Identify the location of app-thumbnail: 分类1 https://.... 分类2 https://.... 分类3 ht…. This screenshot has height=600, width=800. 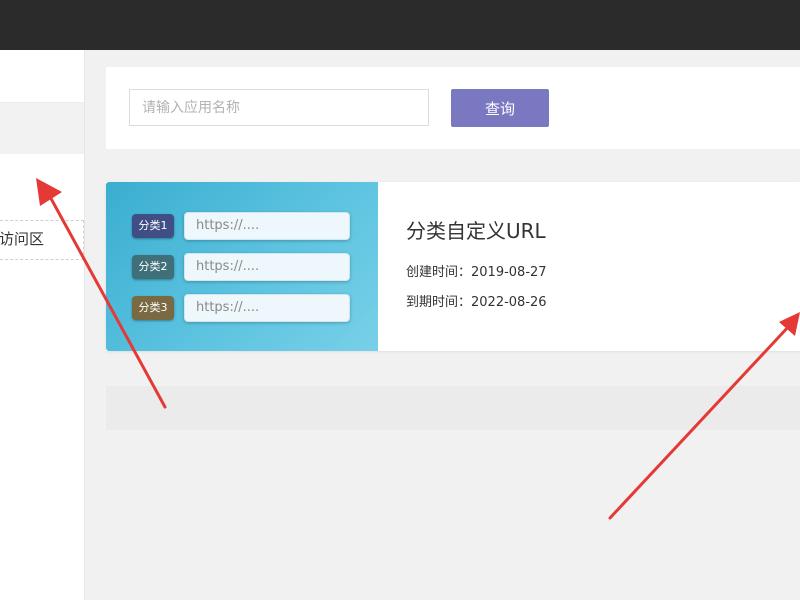
(242, 266).